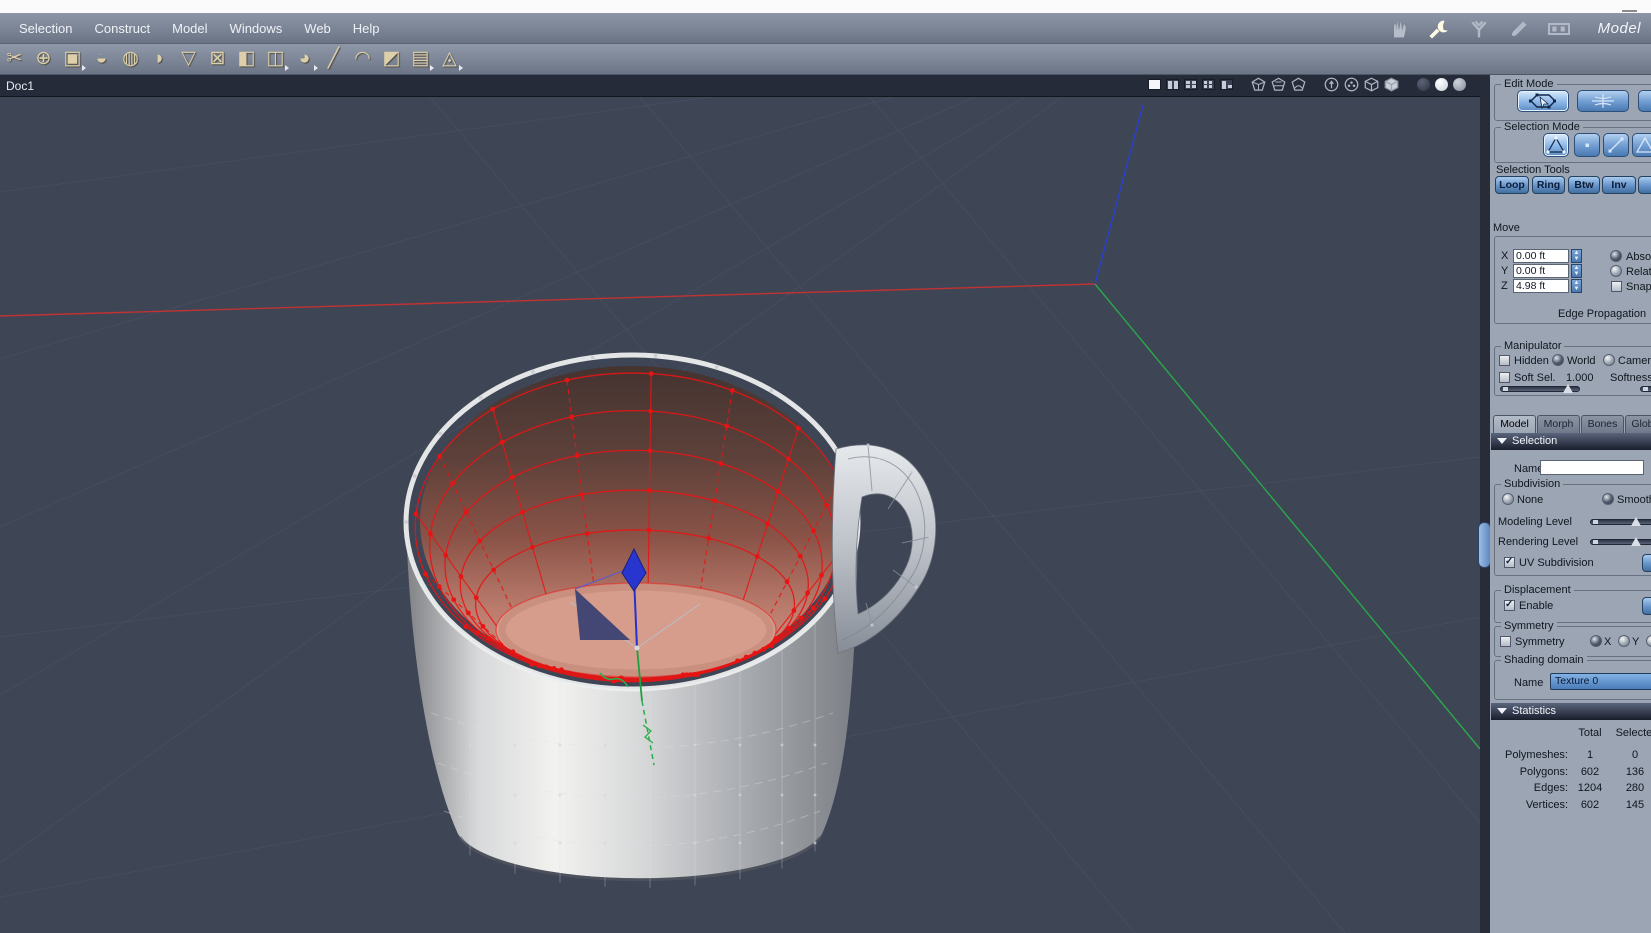 The height and width of the screenshot is (933, 1651). What do you see at coordinates (188, 59) in the screenshot?
I see `goblet-sweep-icon: ▽` at bounding box center [188, 59].